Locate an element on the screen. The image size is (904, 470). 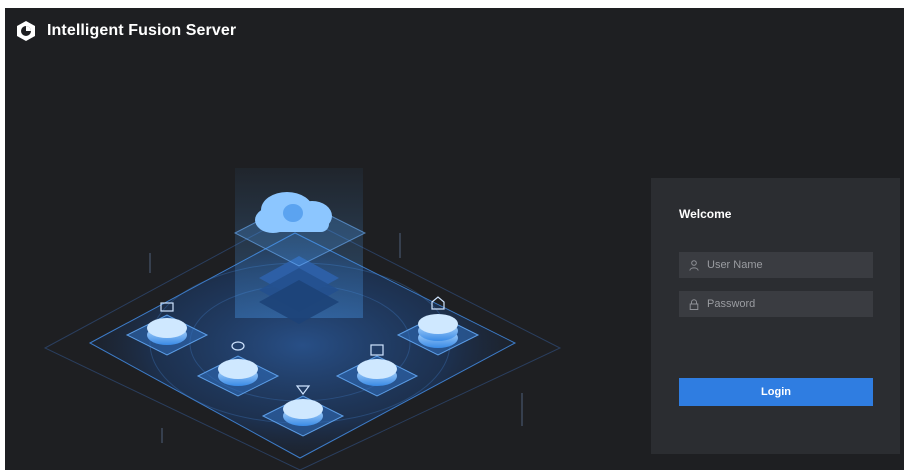
username-field is located at coordinates (776, 265).